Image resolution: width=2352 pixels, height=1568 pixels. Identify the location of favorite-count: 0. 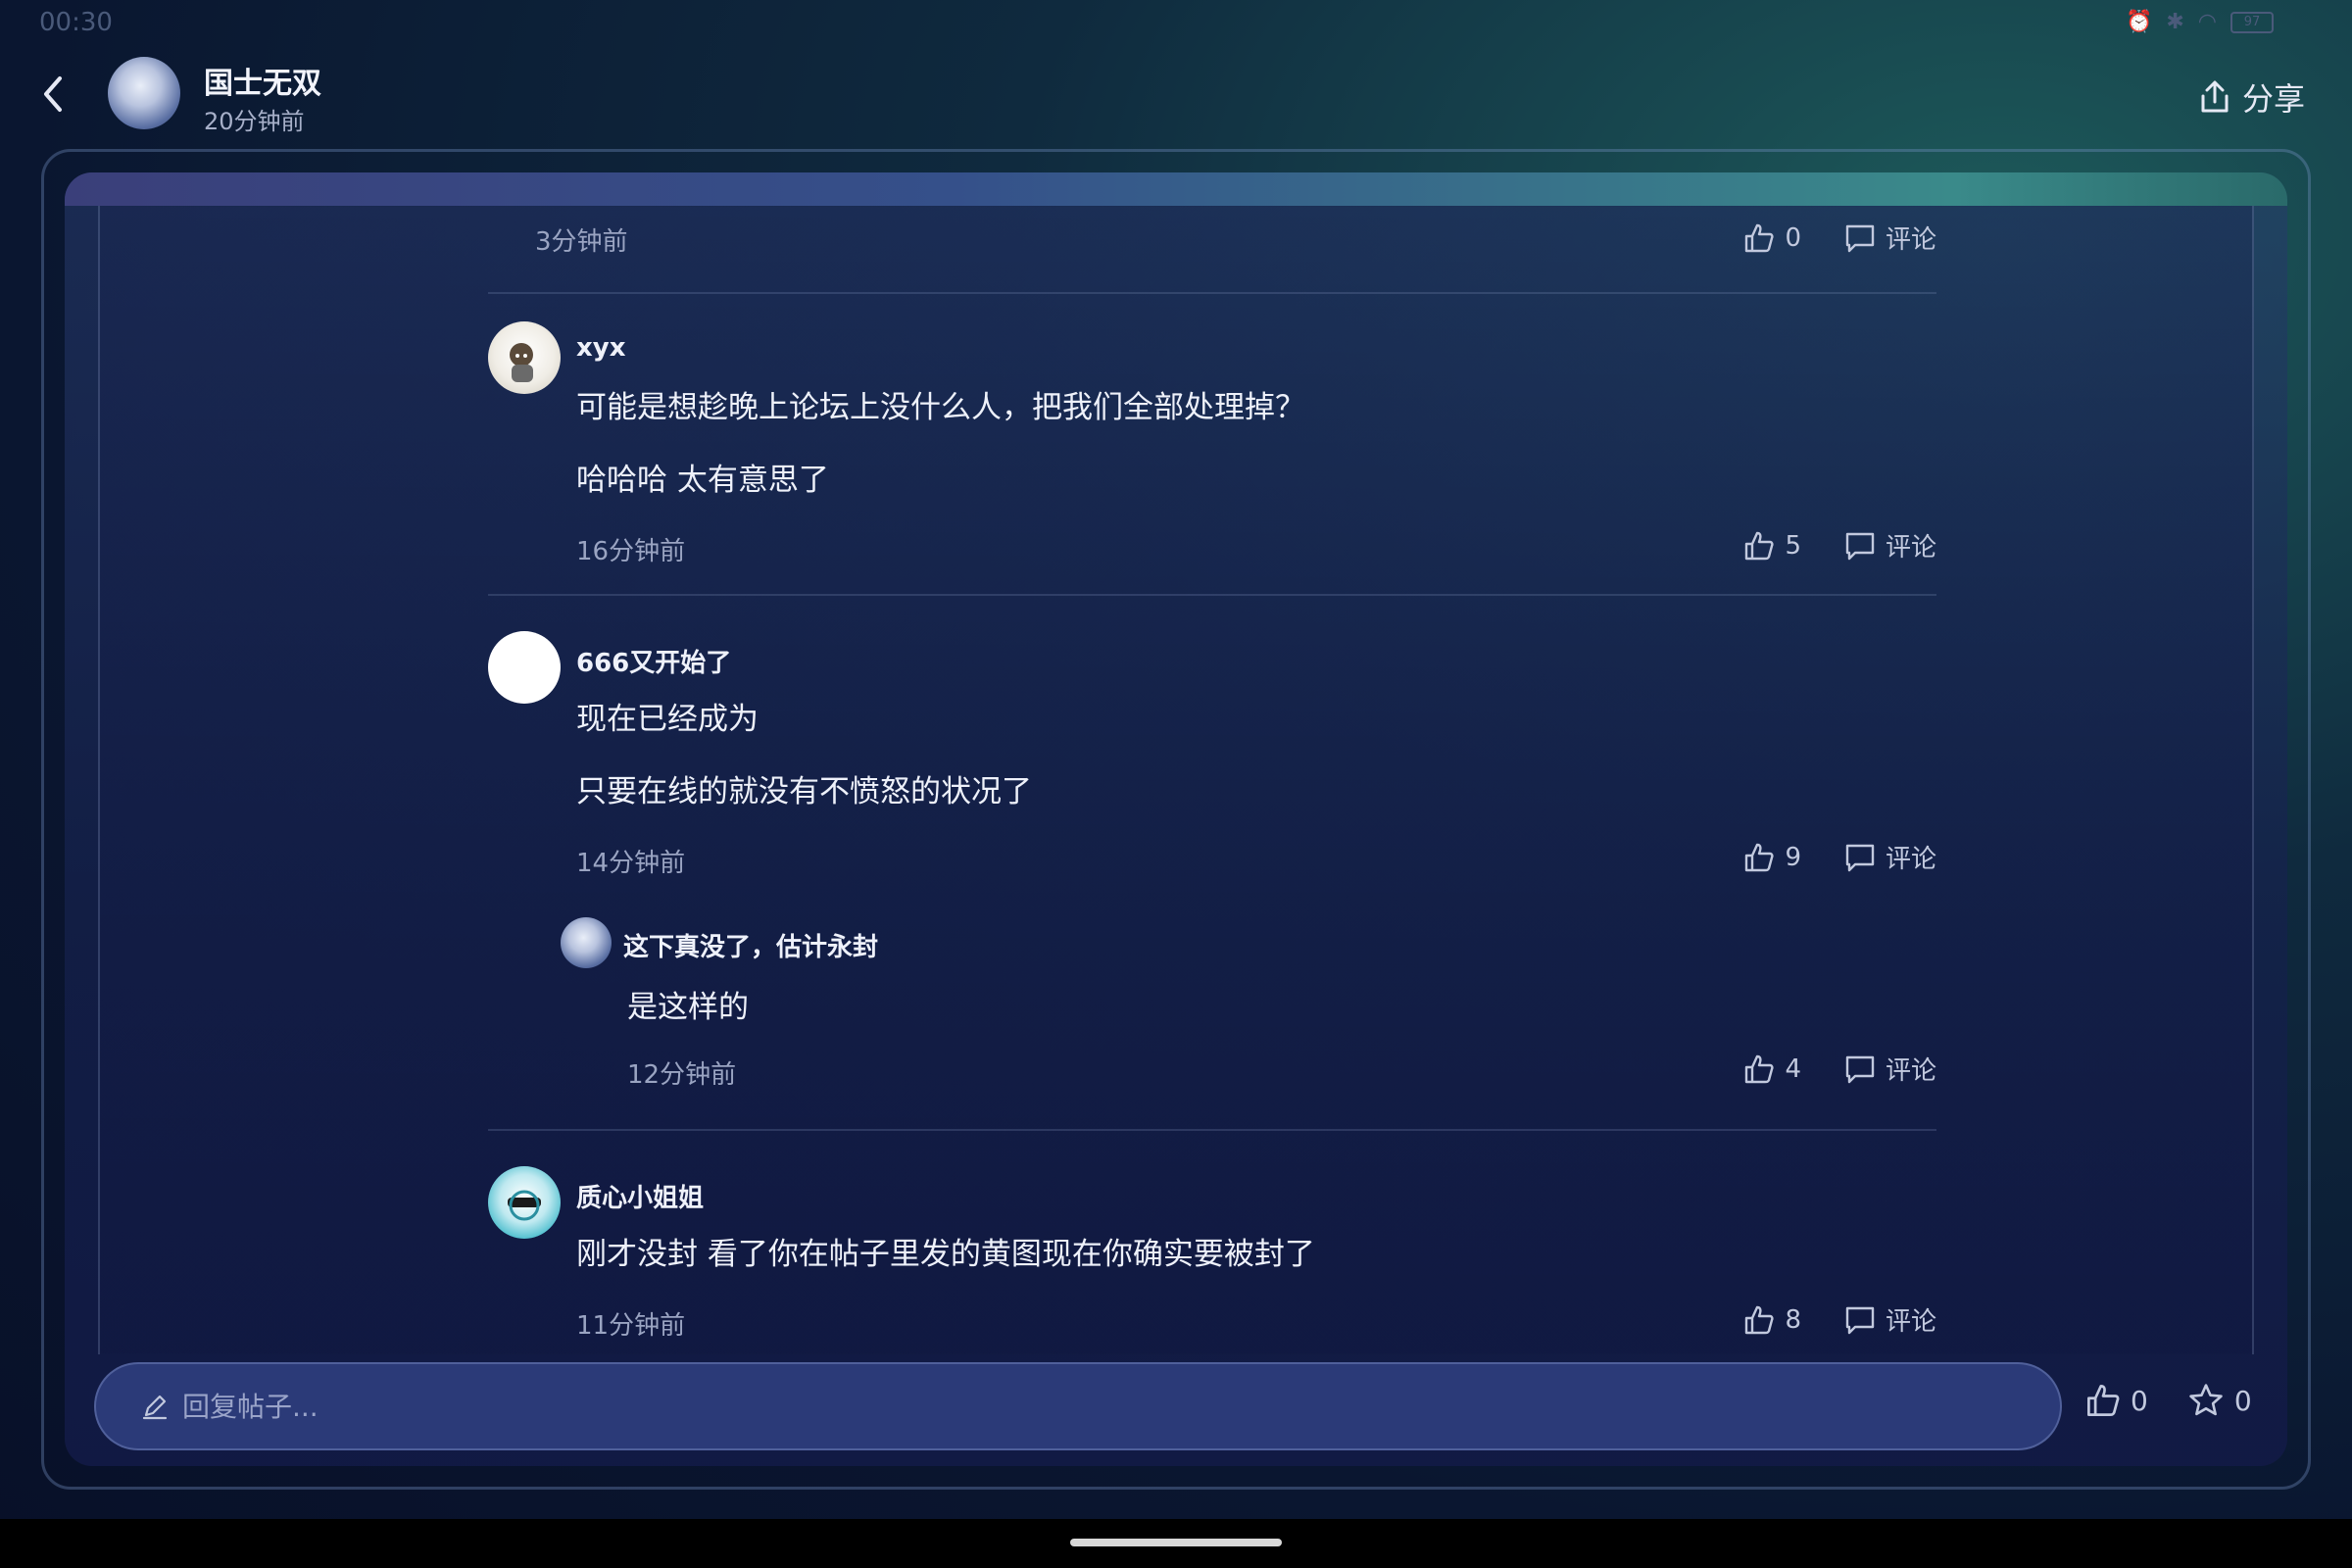
(2242, 1400).